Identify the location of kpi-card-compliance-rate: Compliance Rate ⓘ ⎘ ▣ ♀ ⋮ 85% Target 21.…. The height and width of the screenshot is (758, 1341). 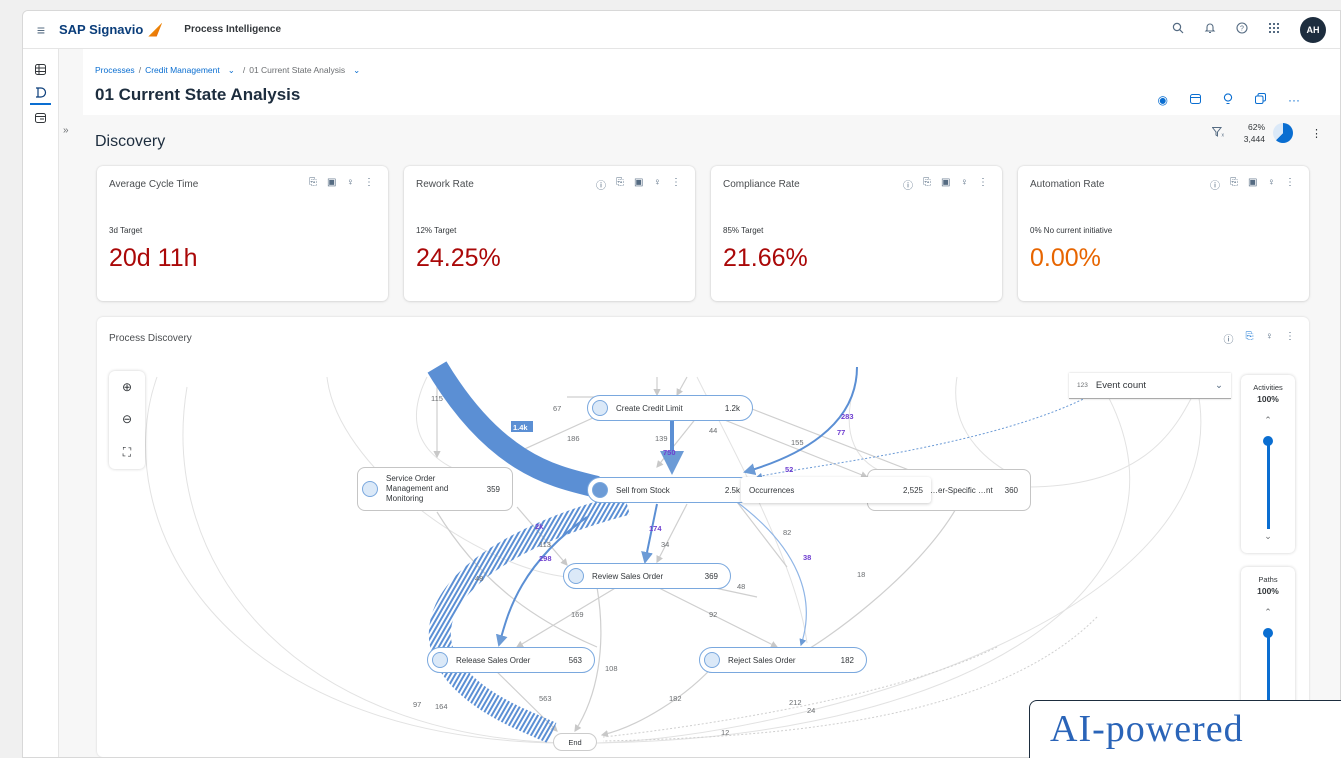
(856, 233).